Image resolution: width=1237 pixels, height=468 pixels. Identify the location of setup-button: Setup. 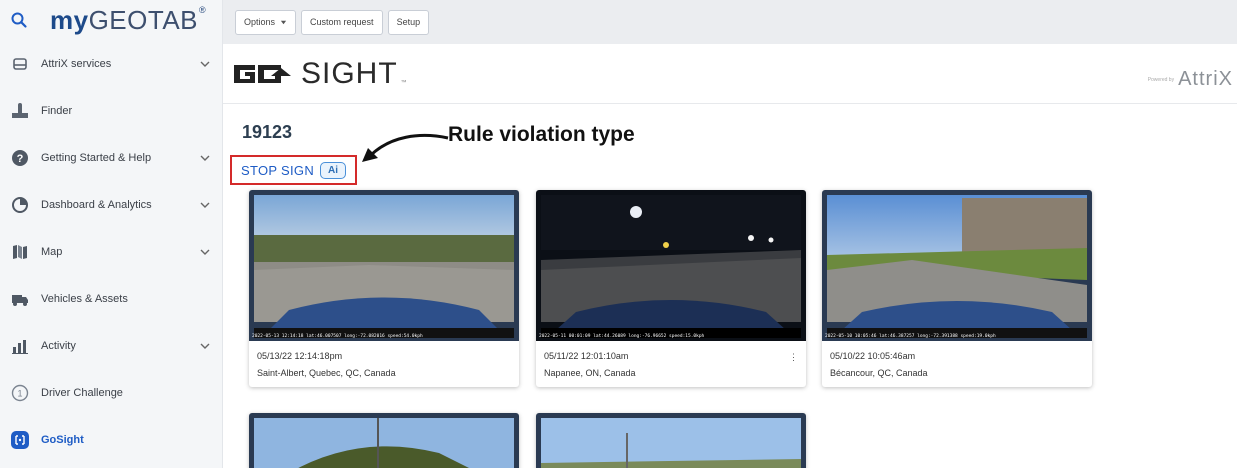
(408, 22).